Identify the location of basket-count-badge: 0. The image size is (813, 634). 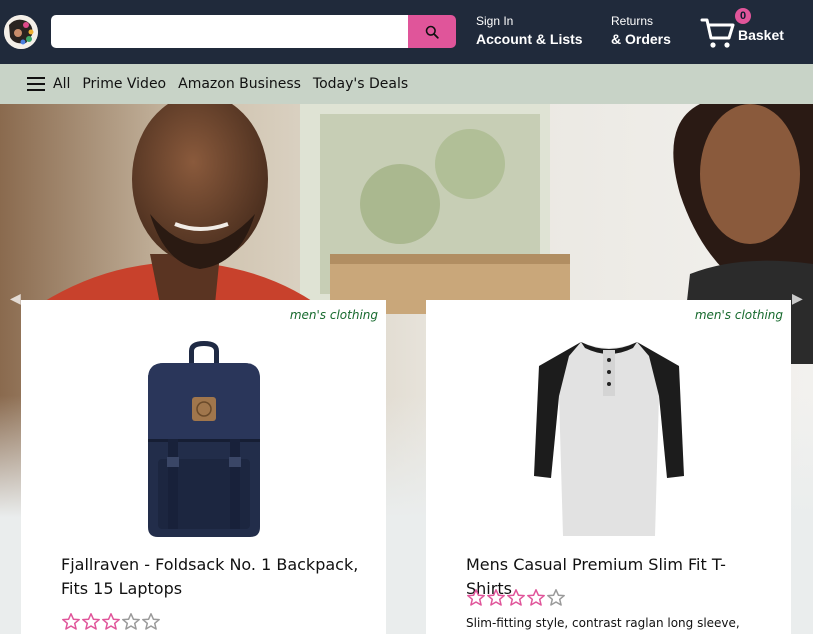
(743, 16).